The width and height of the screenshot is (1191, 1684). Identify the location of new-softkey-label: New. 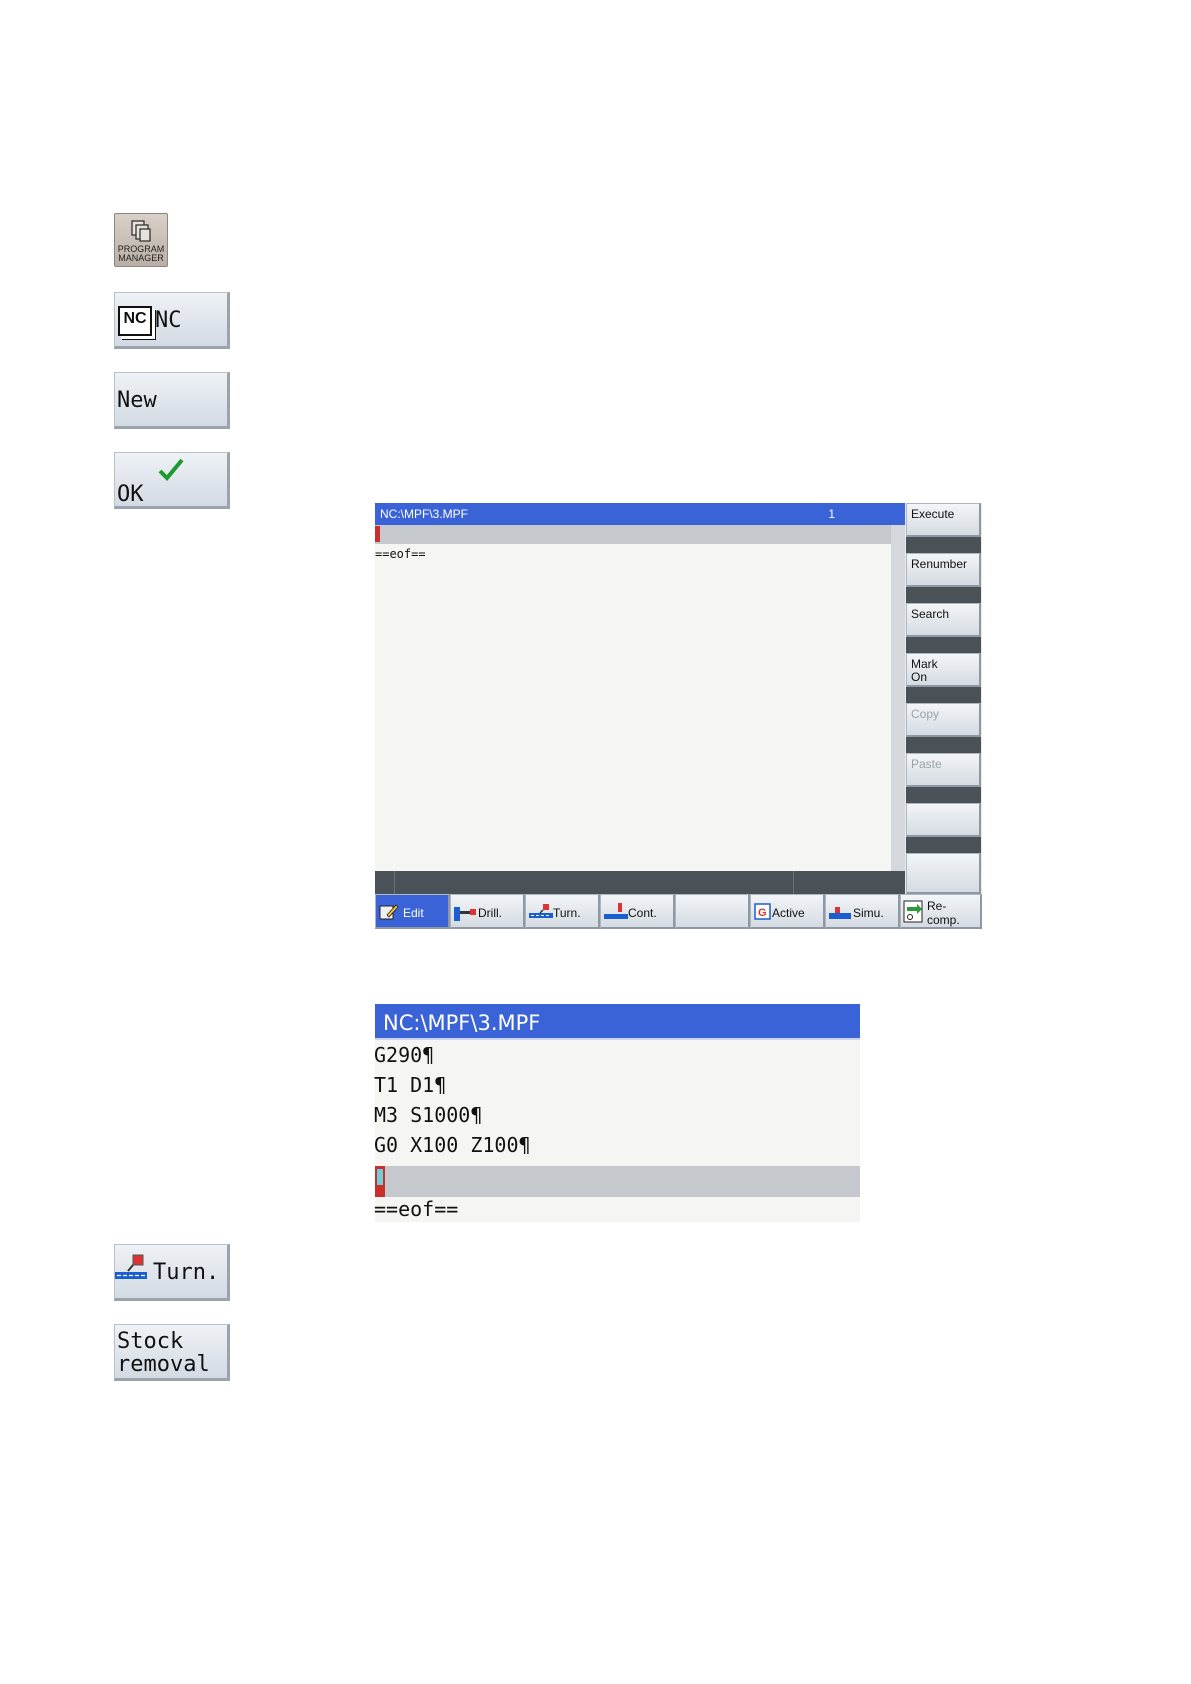
(137, 400).